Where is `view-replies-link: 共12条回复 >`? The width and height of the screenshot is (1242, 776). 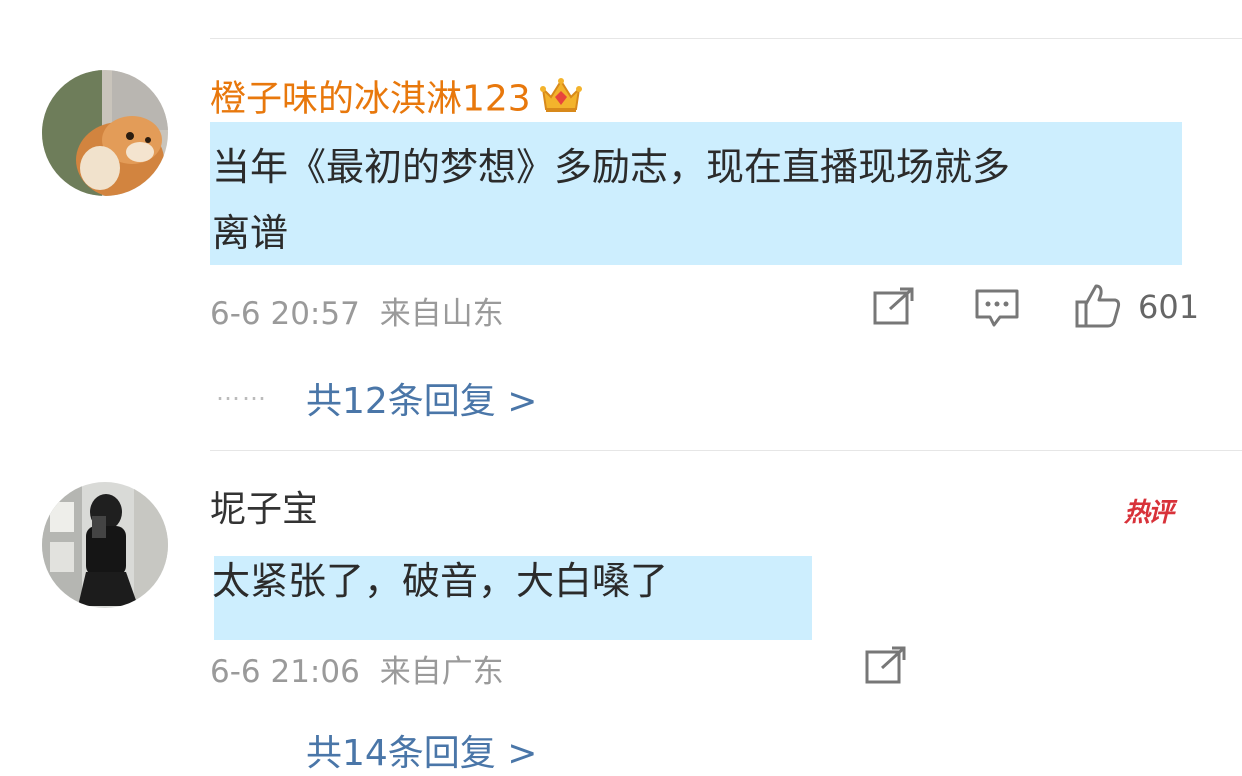 view-replies-link: 共12条回复 > is located at coordinates (421, 398).